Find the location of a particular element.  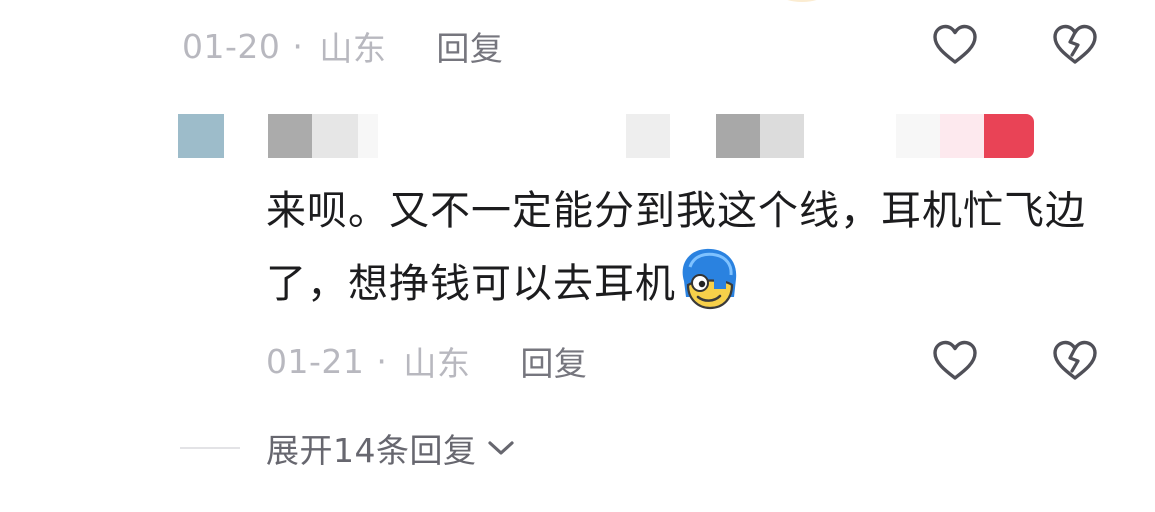

dislike-button is located at coordinates (1075, 45).